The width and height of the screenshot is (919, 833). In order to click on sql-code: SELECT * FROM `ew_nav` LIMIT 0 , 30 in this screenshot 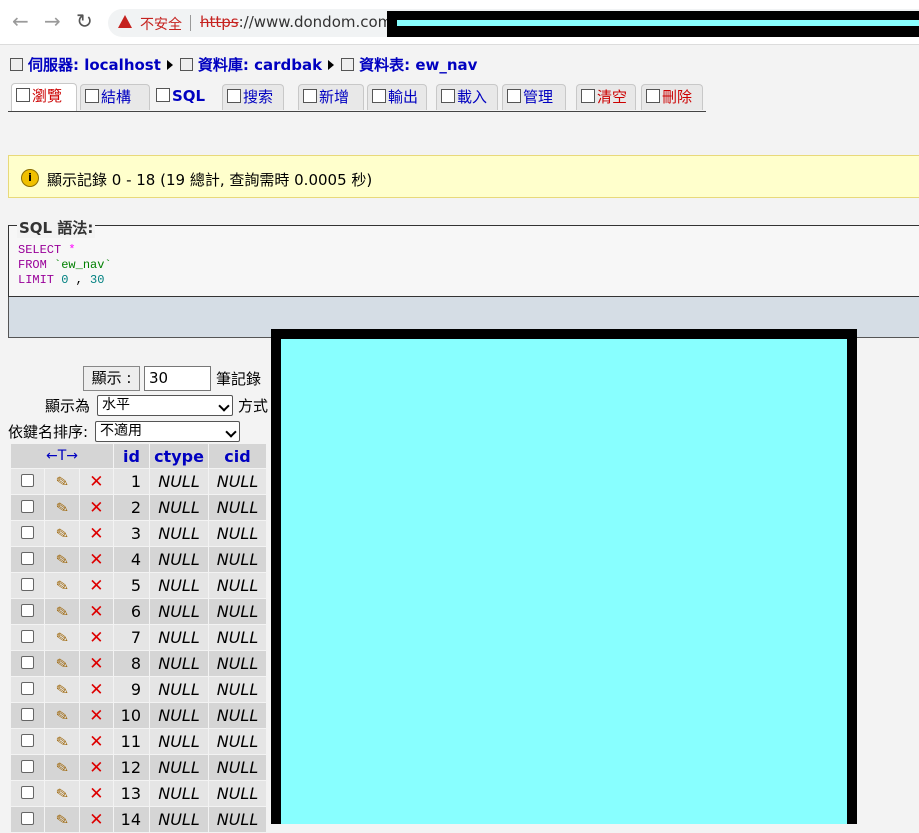, I will do `click(65, 265)`.